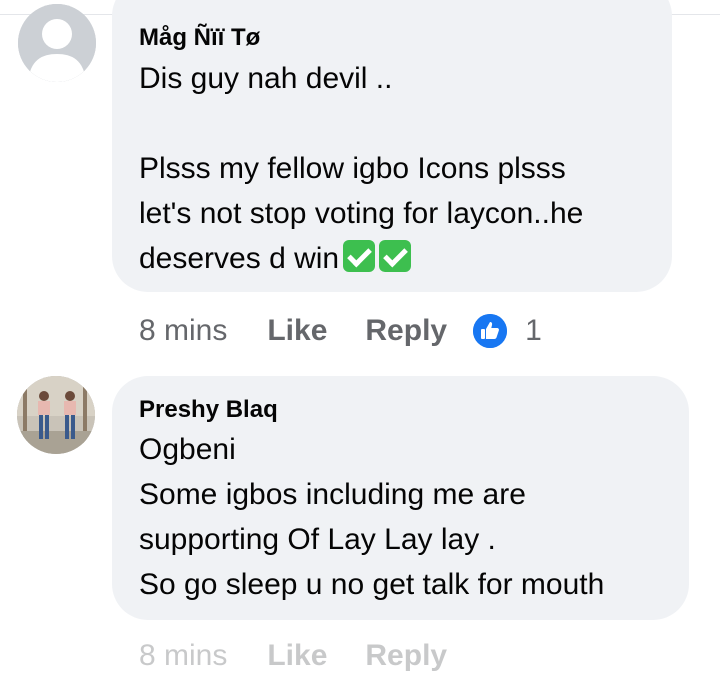 Image resolution: width=720 pixels, height=676 pixels. Describe the element at coordinates (199, 38) in the screenshot. I see `comment-author: Måg Ñïï Tø` at that location.